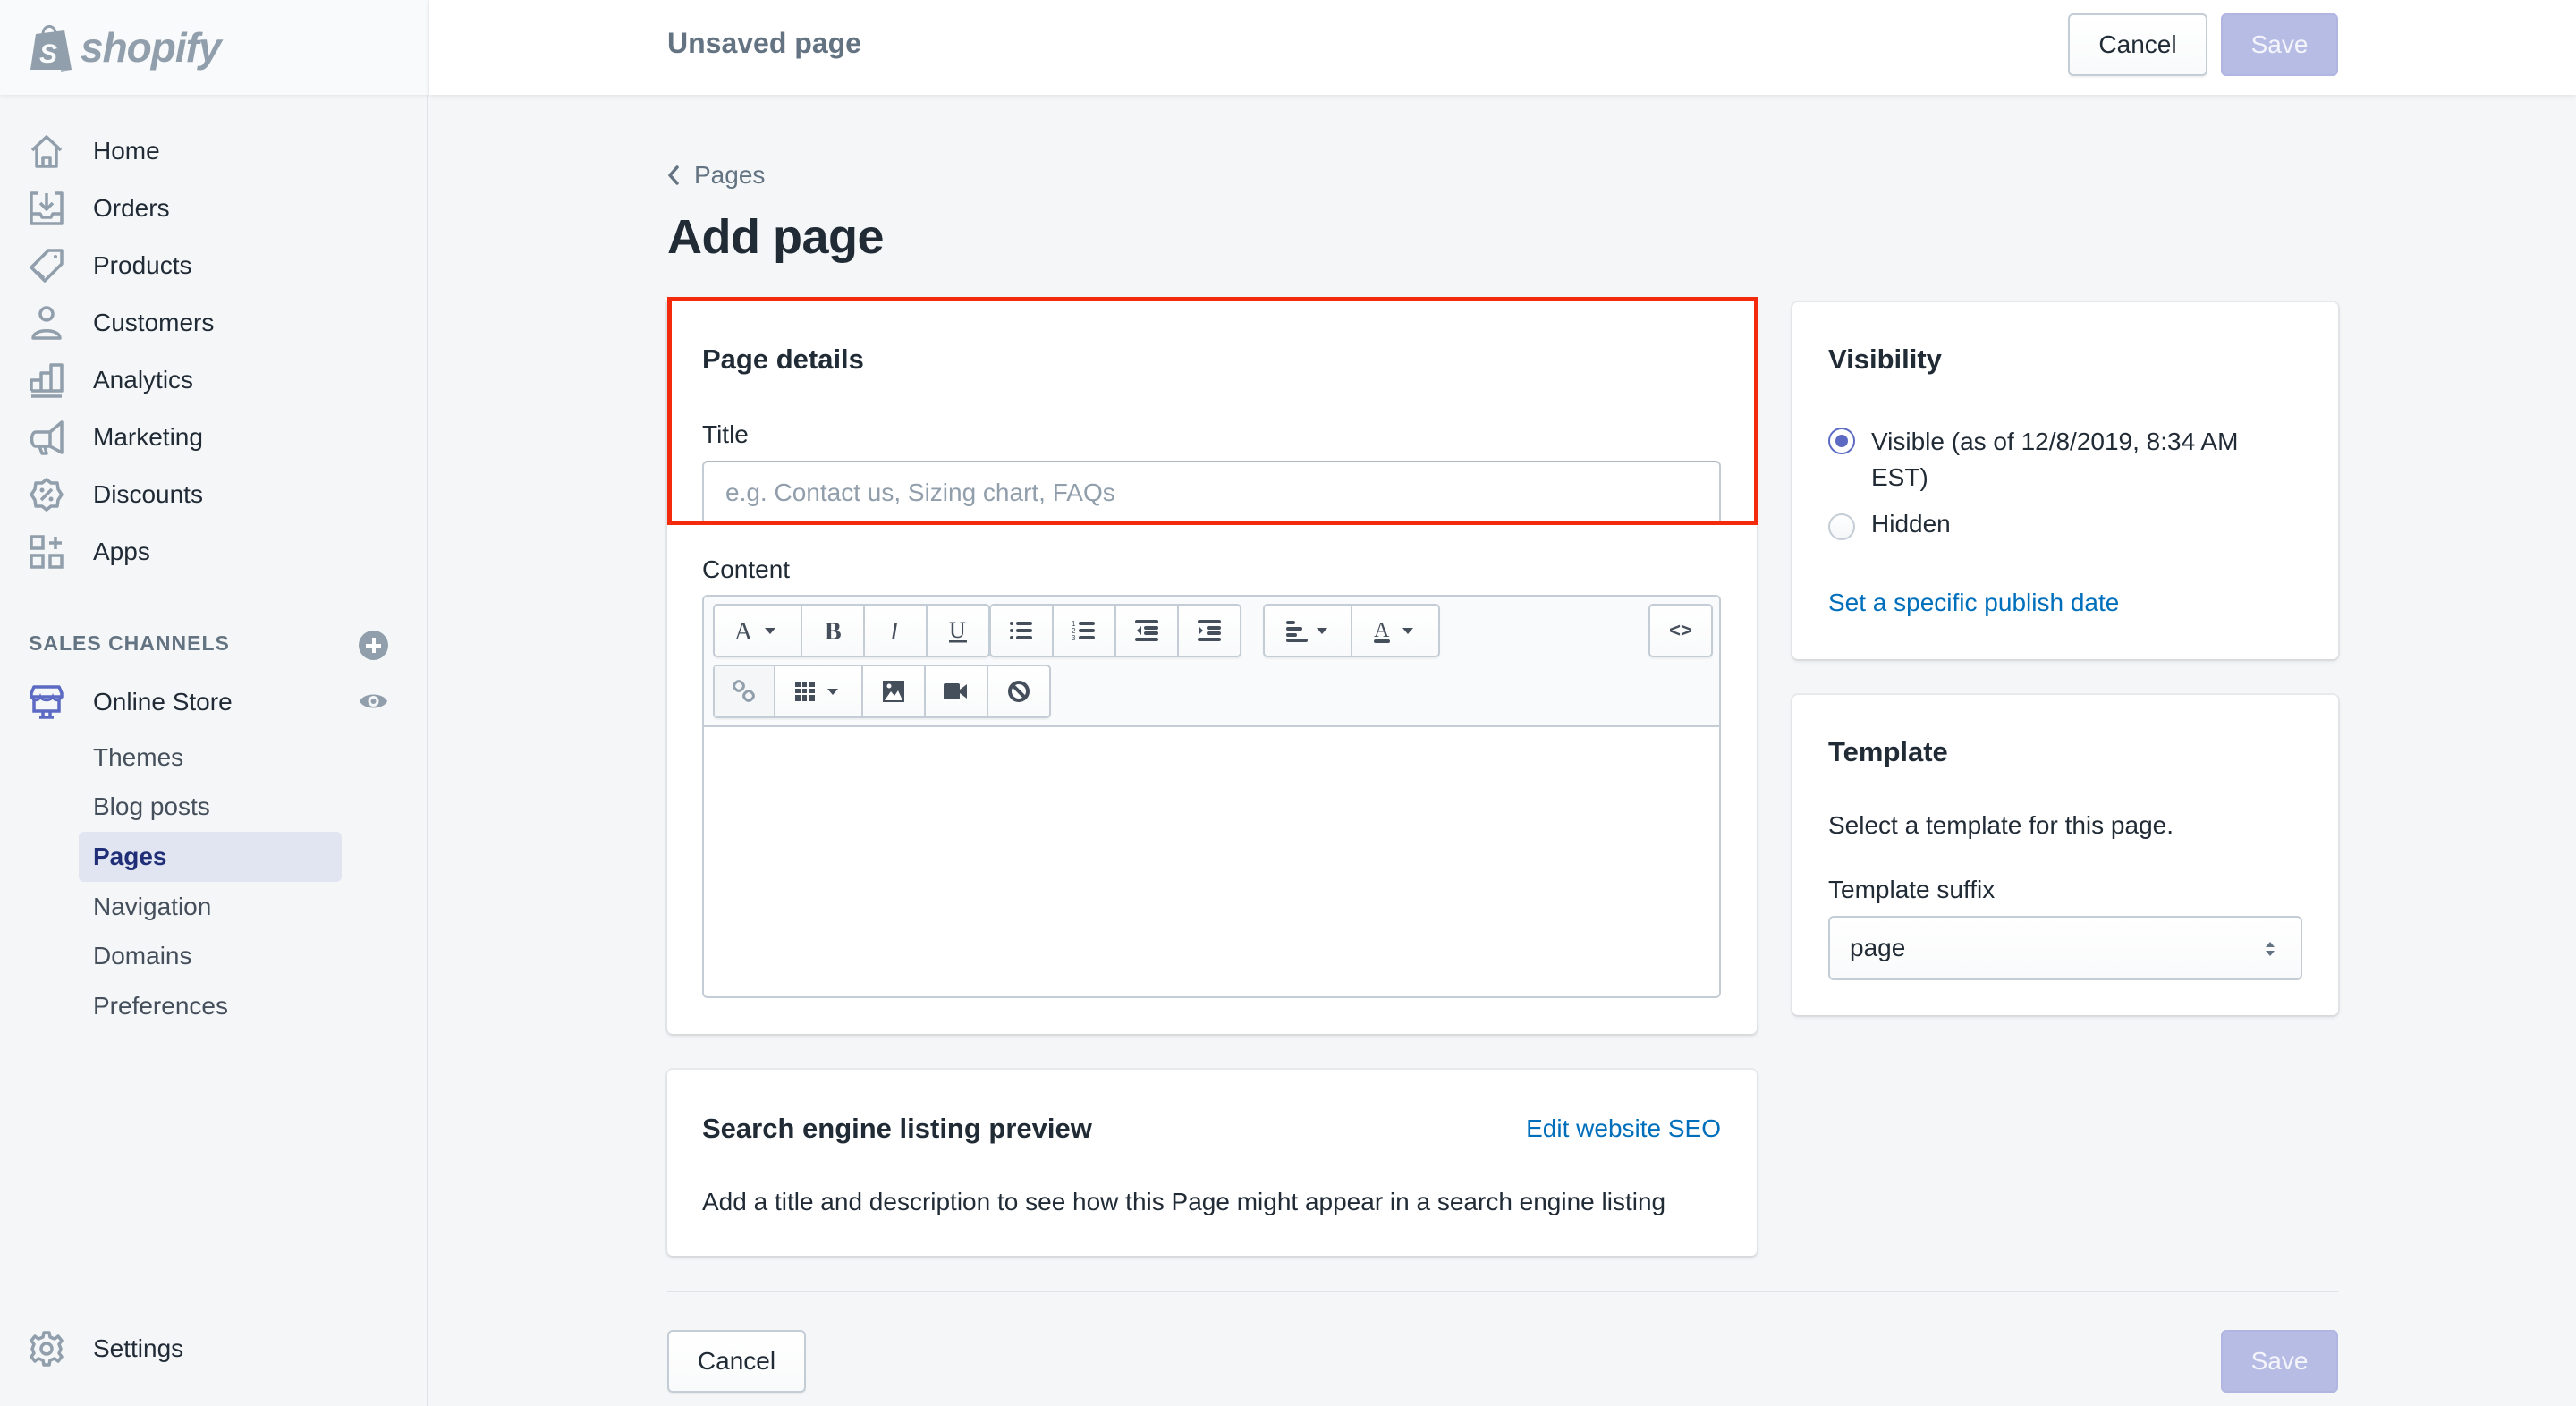 Image resolution: width=2576 pixels, height=1406 pixels. Describe the element at coordinates (373, 646) in the screenshot. I see `add-sales-channel-button` at that location.